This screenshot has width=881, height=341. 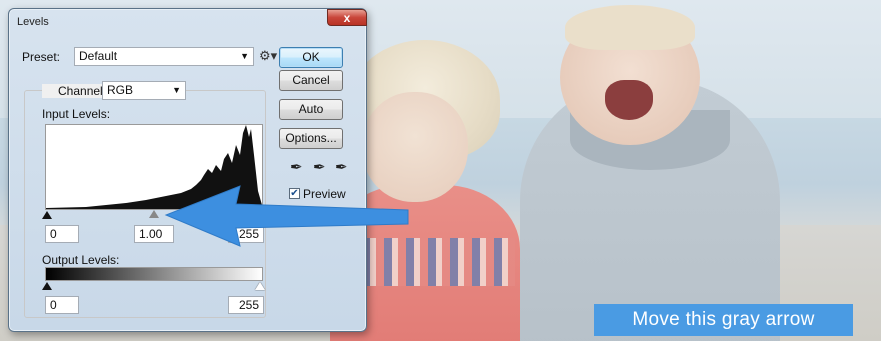 I want to click on output-levels-label: Output Levels:, so click(x=81, y=260).